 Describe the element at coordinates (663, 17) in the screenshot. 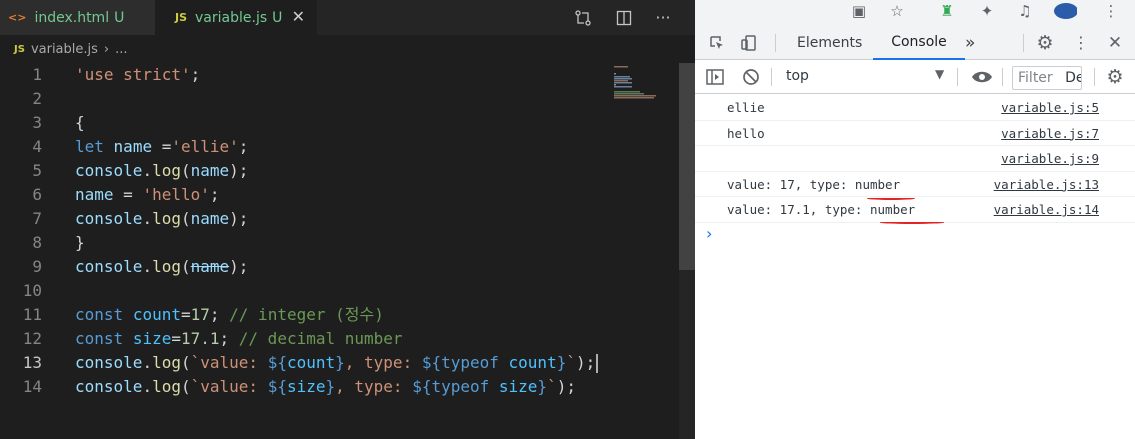

I see `more-actions-icon: ···` at that location.